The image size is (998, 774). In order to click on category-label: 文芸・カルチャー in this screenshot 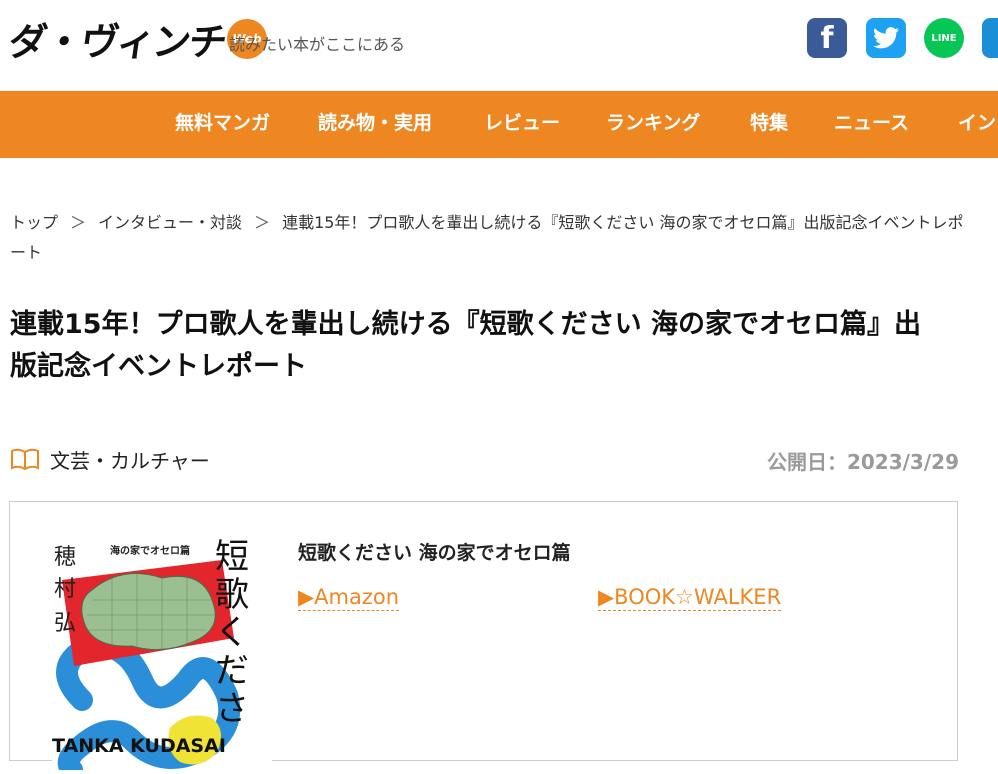, I will do `click(130, 460)`.